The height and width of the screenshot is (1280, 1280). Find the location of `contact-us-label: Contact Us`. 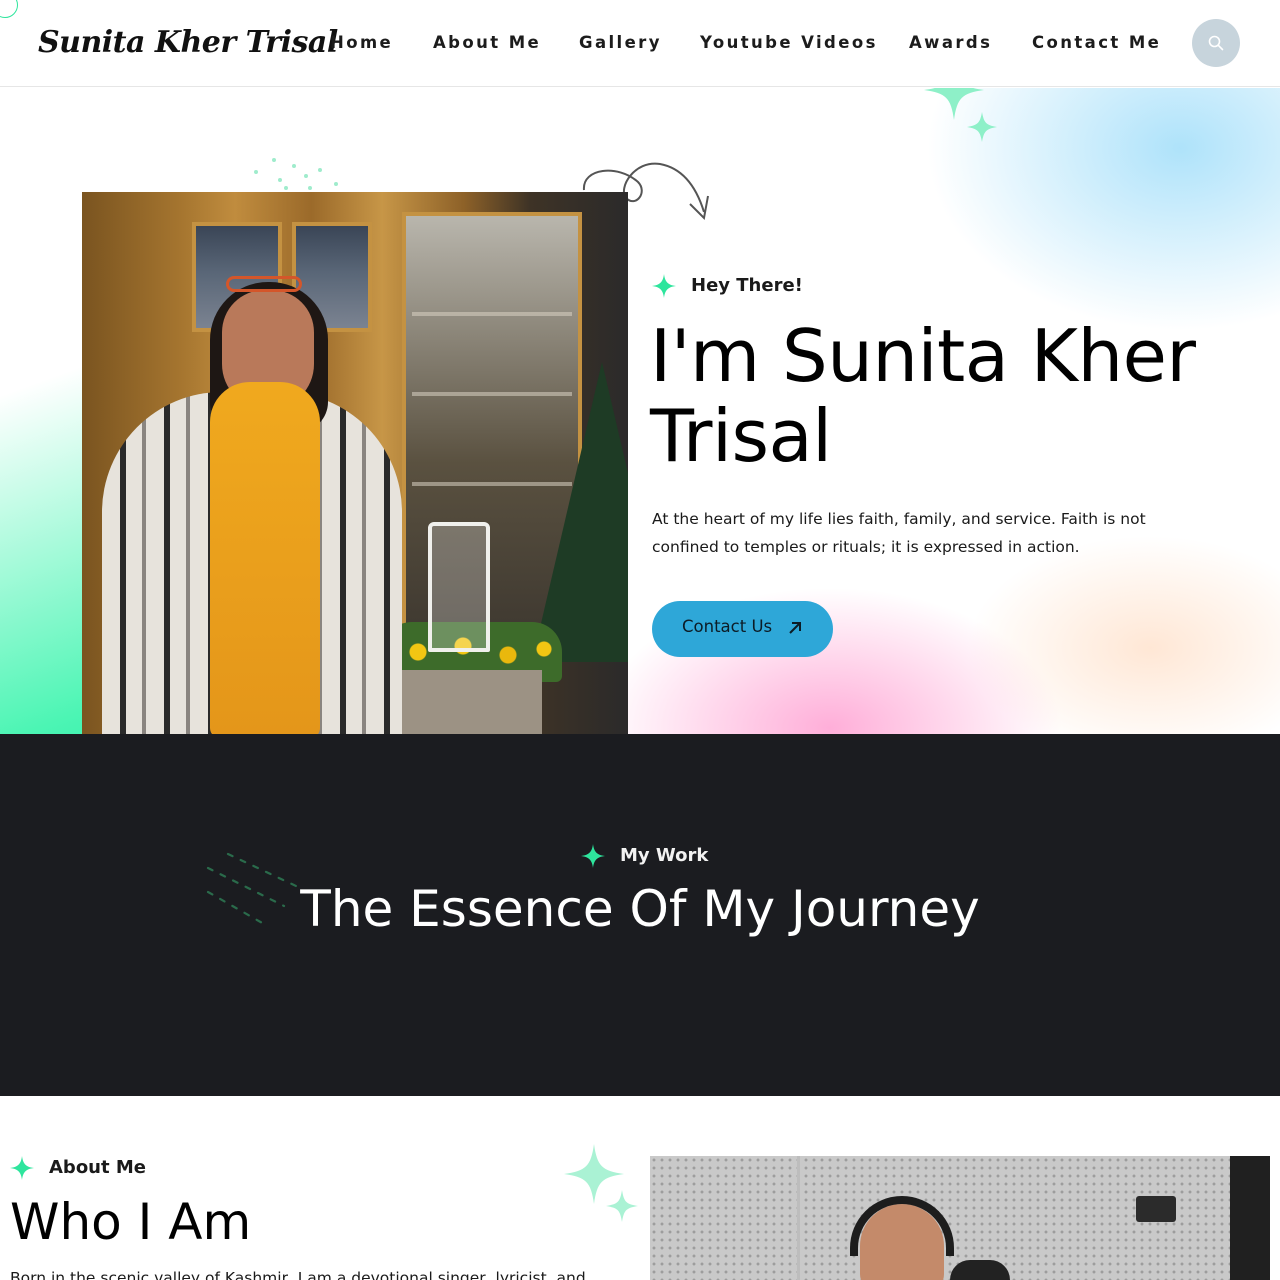

contact-us-label: Contact Us is located at coordinates (727, 626).